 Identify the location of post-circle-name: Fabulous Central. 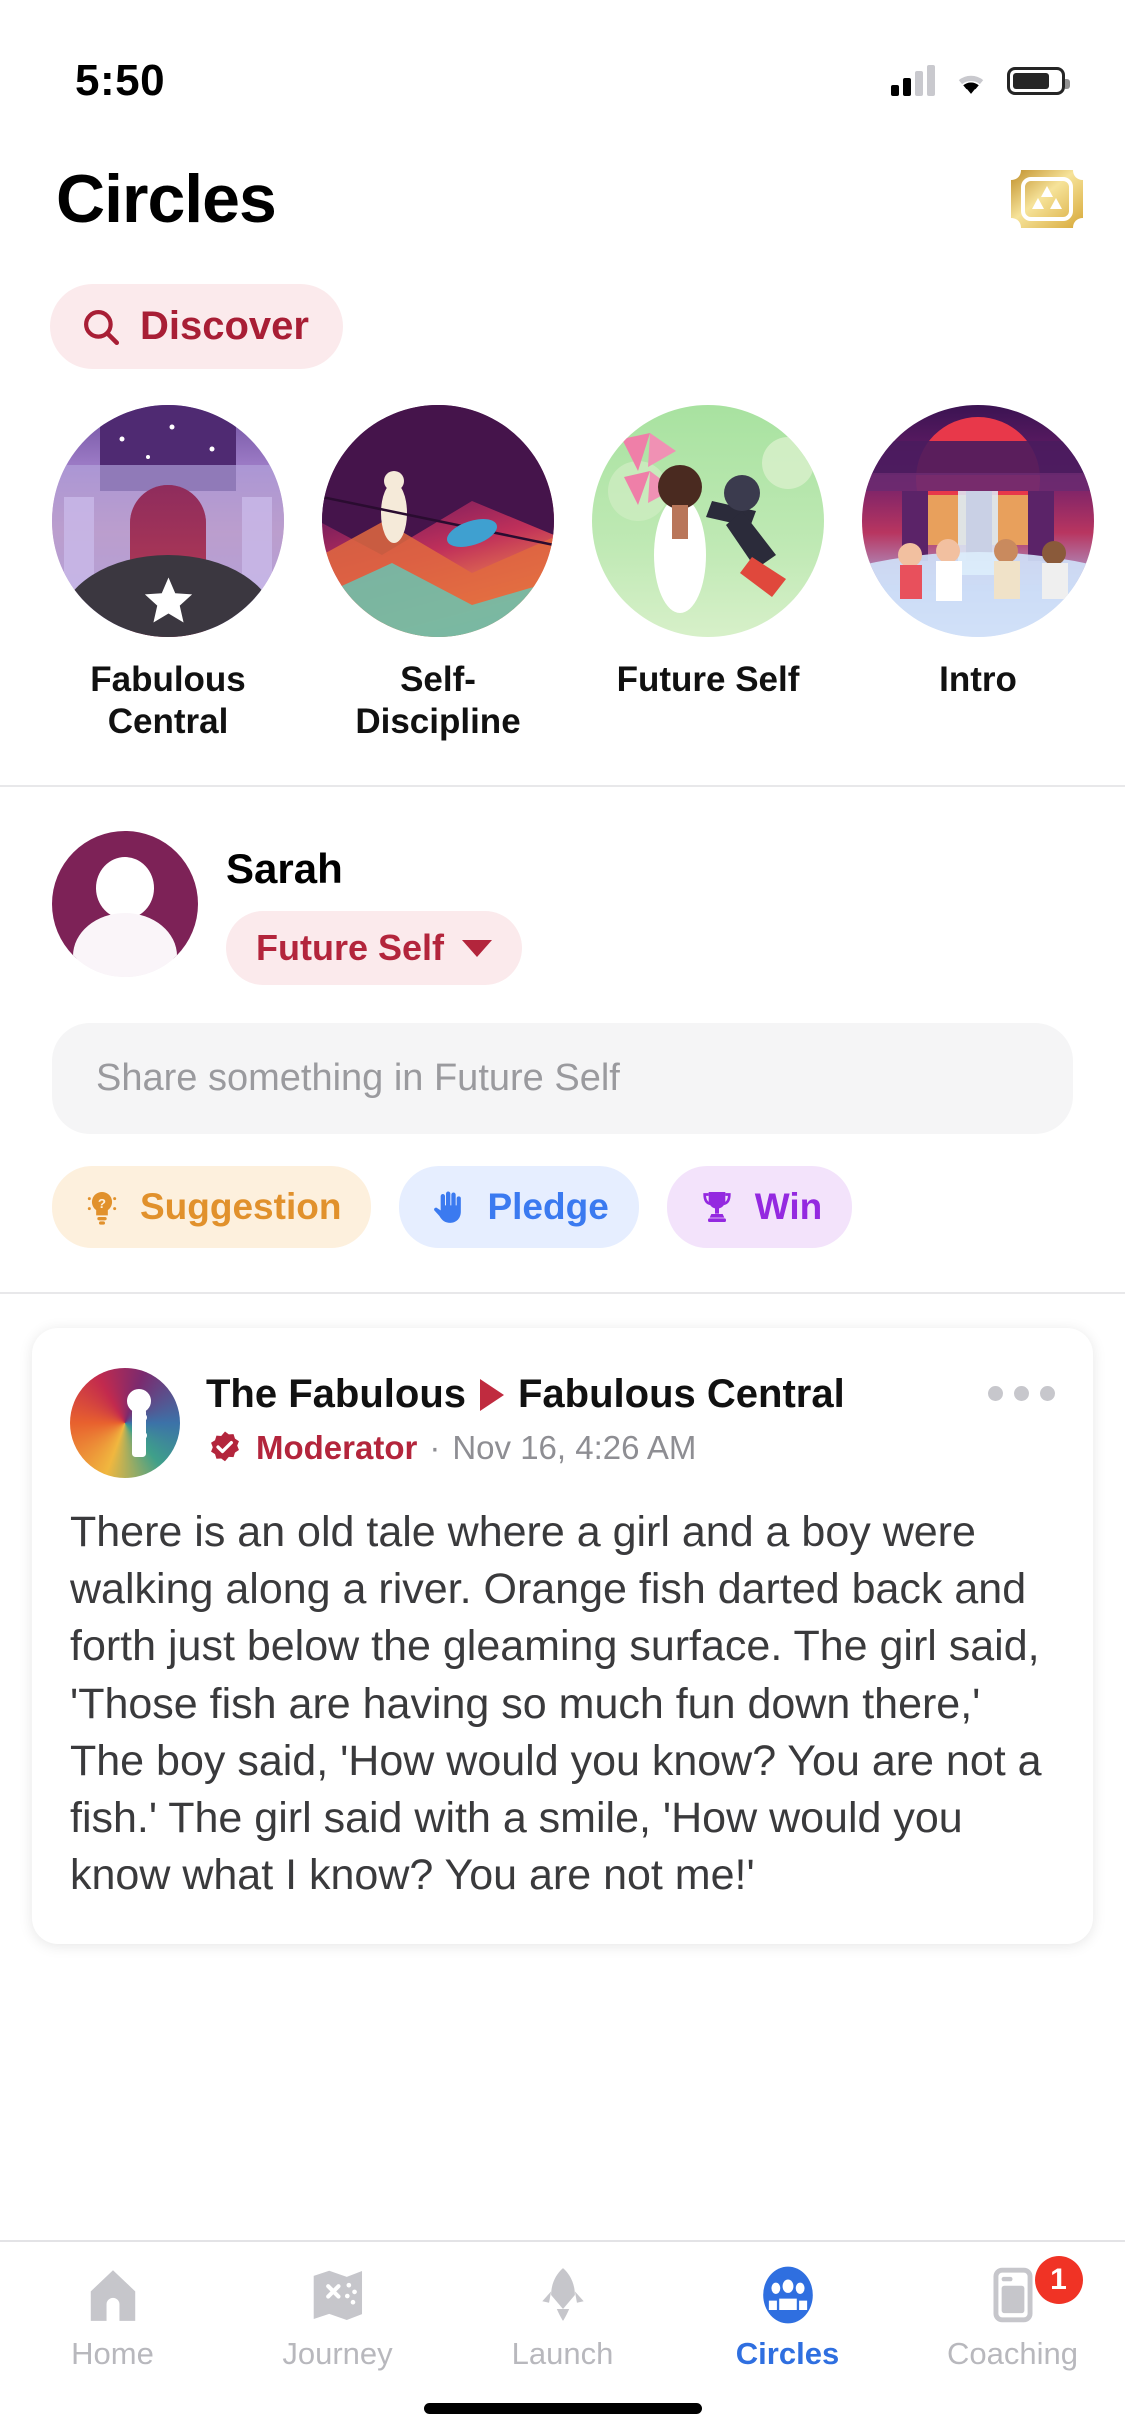
(681, 1394).